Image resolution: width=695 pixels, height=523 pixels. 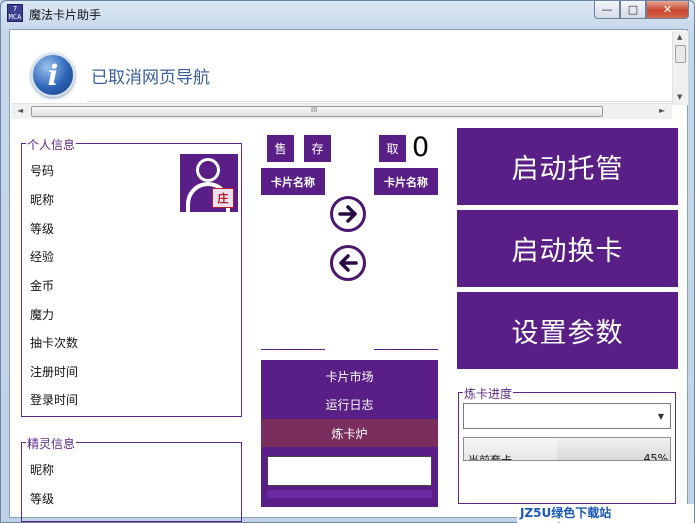 What do you see at coordinates (53, 75) in the screenshot?
I see `info-icon: i` at bounding box center [53, 75].